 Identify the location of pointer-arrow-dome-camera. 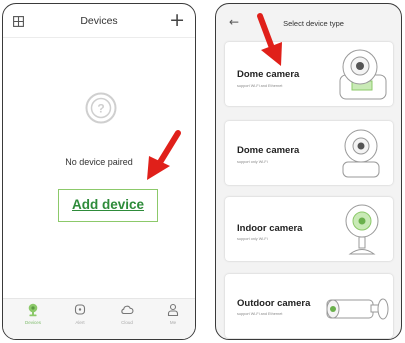
(269, 39).